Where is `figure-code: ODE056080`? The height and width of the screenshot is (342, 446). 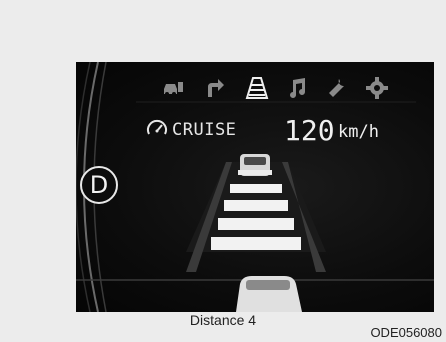 figure-code: ODE056080 is located at coordinates (406, 332).